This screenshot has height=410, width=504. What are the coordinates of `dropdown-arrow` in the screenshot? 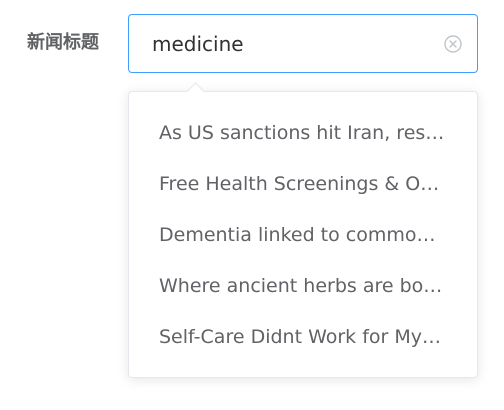 It's located at (195, 91).